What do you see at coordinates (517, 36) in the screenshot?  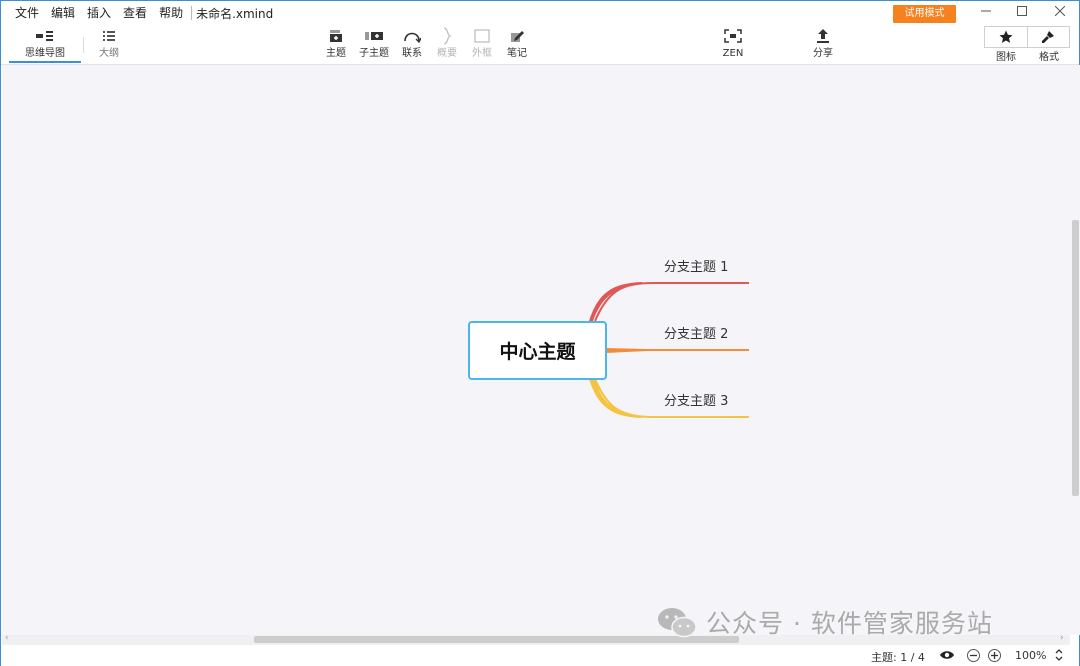 I see `note-pencil-icon` at bounding box center [517, 36].